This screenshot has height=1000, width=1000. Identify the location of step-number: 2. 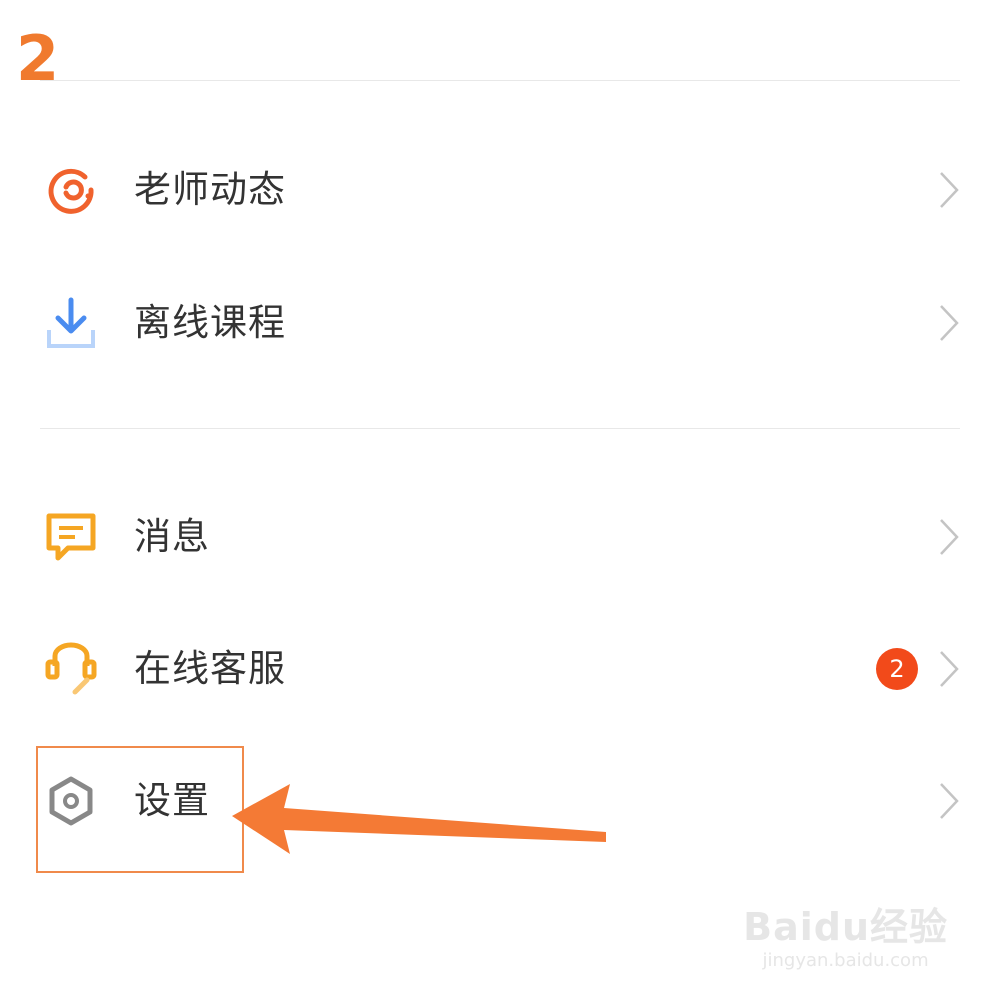
(38, 58).